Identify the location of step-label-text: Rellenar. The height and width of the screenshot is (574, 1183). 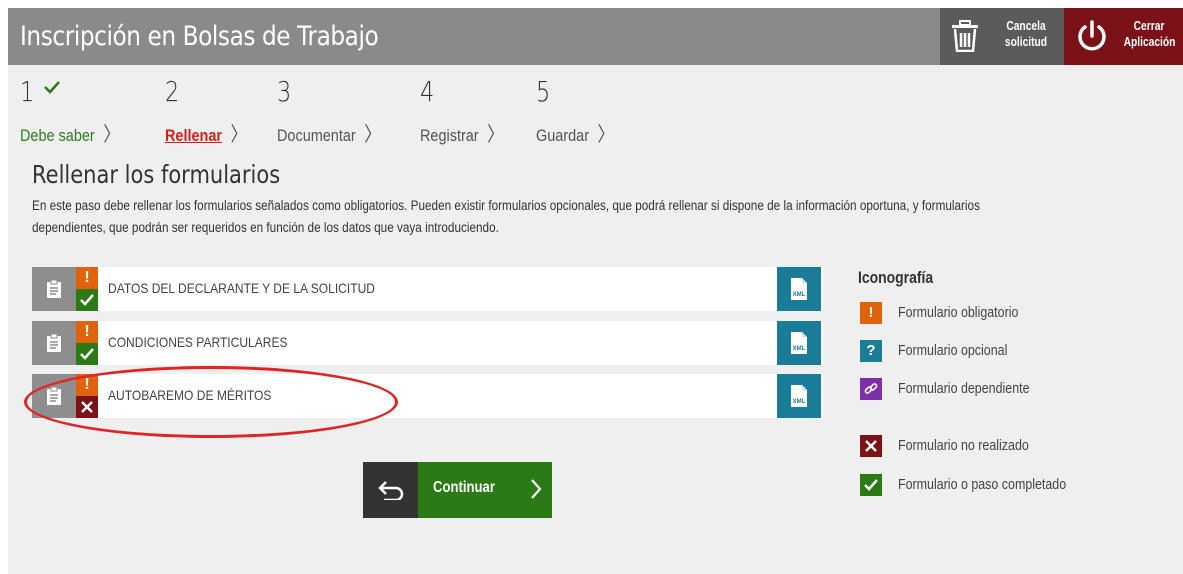
(194, 135).